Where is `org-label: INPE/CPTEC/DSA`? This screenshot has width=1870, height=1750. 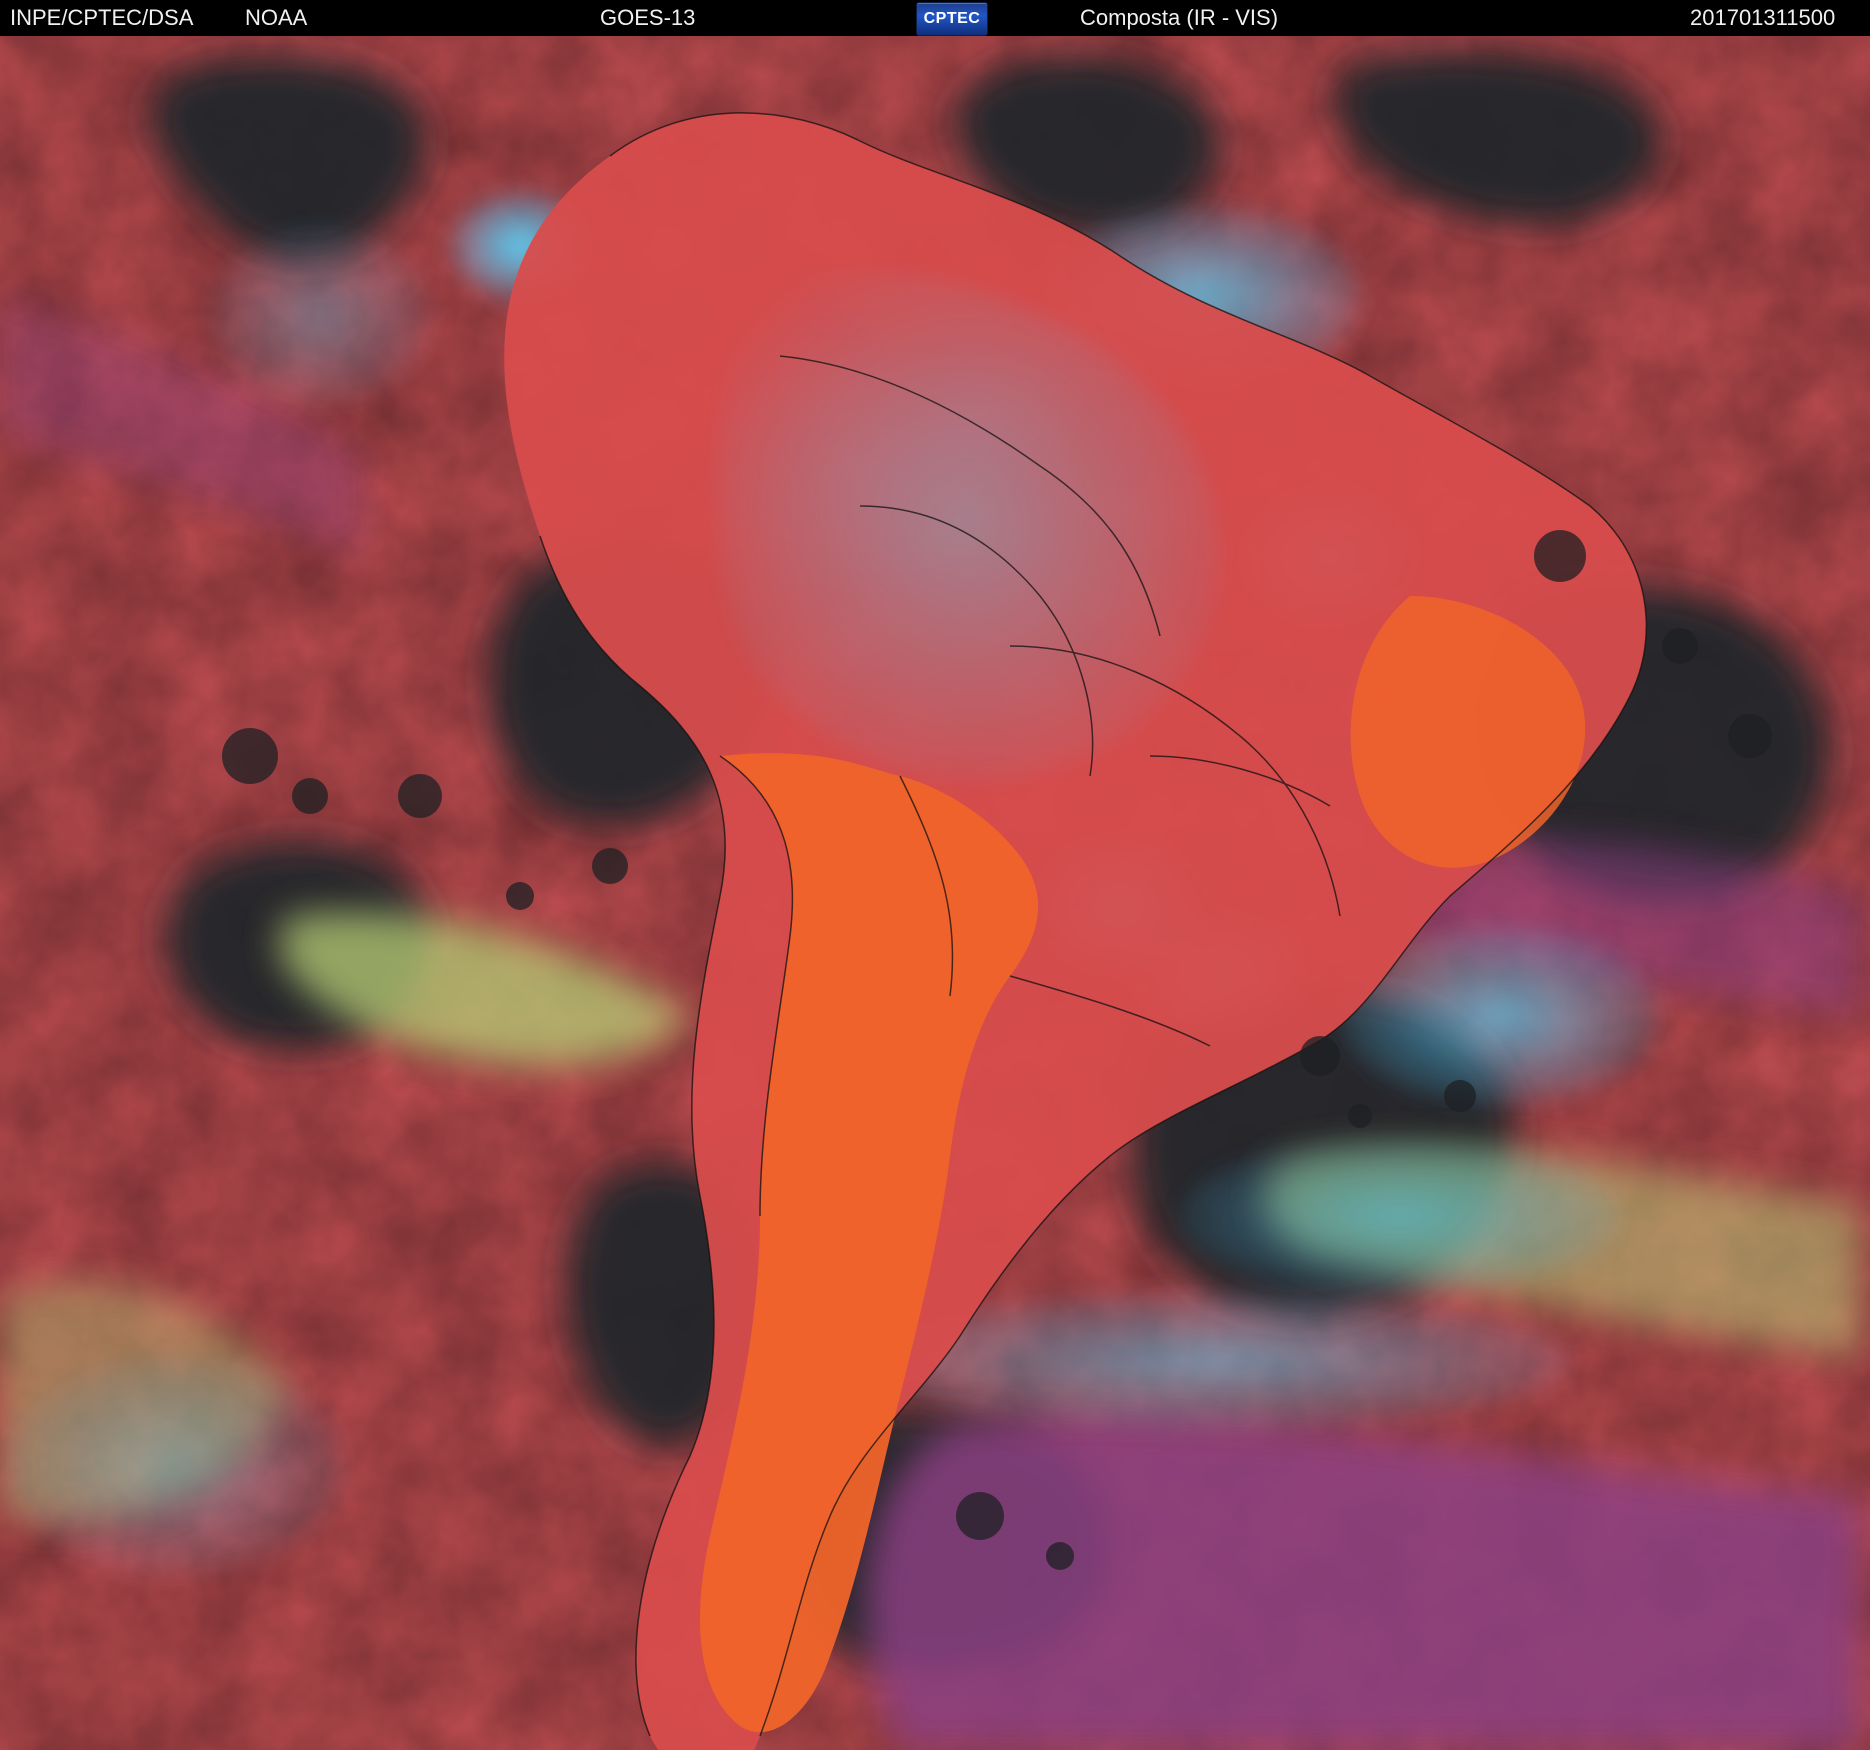 org-label: INPE/CPTEC/DSA is located at coordinates (102, 17).